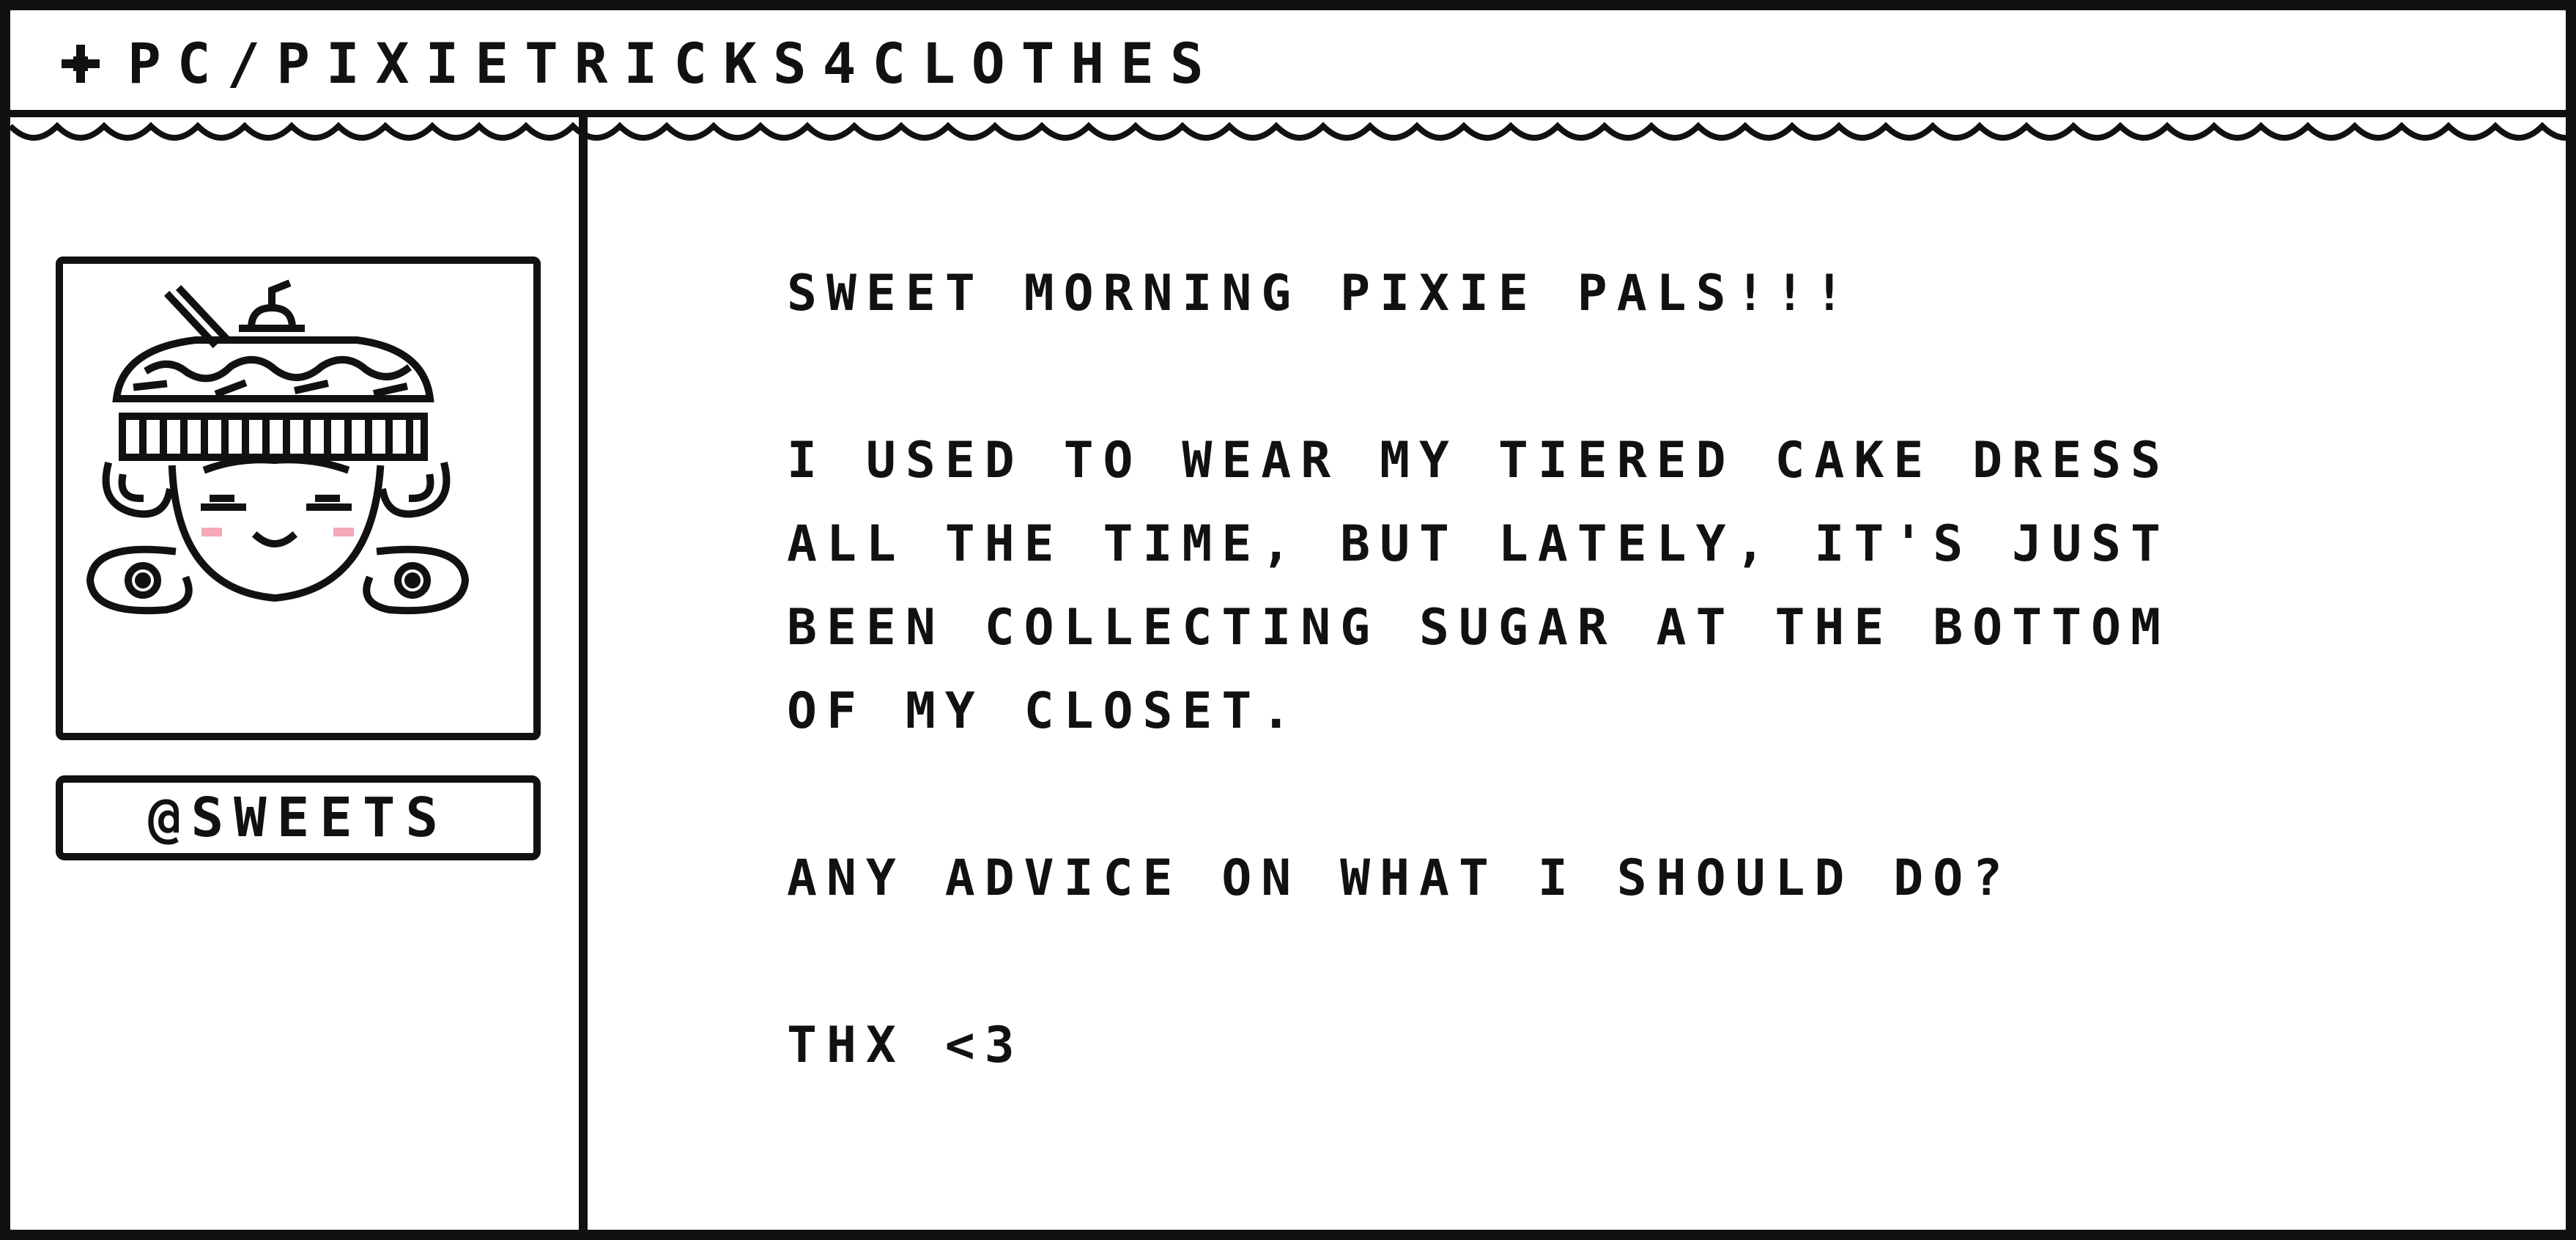 The image size is (2576, 1240). I want to click on title-bar-content: PC/PIXIETRICKS4CLOTHES, so click(641, 63).